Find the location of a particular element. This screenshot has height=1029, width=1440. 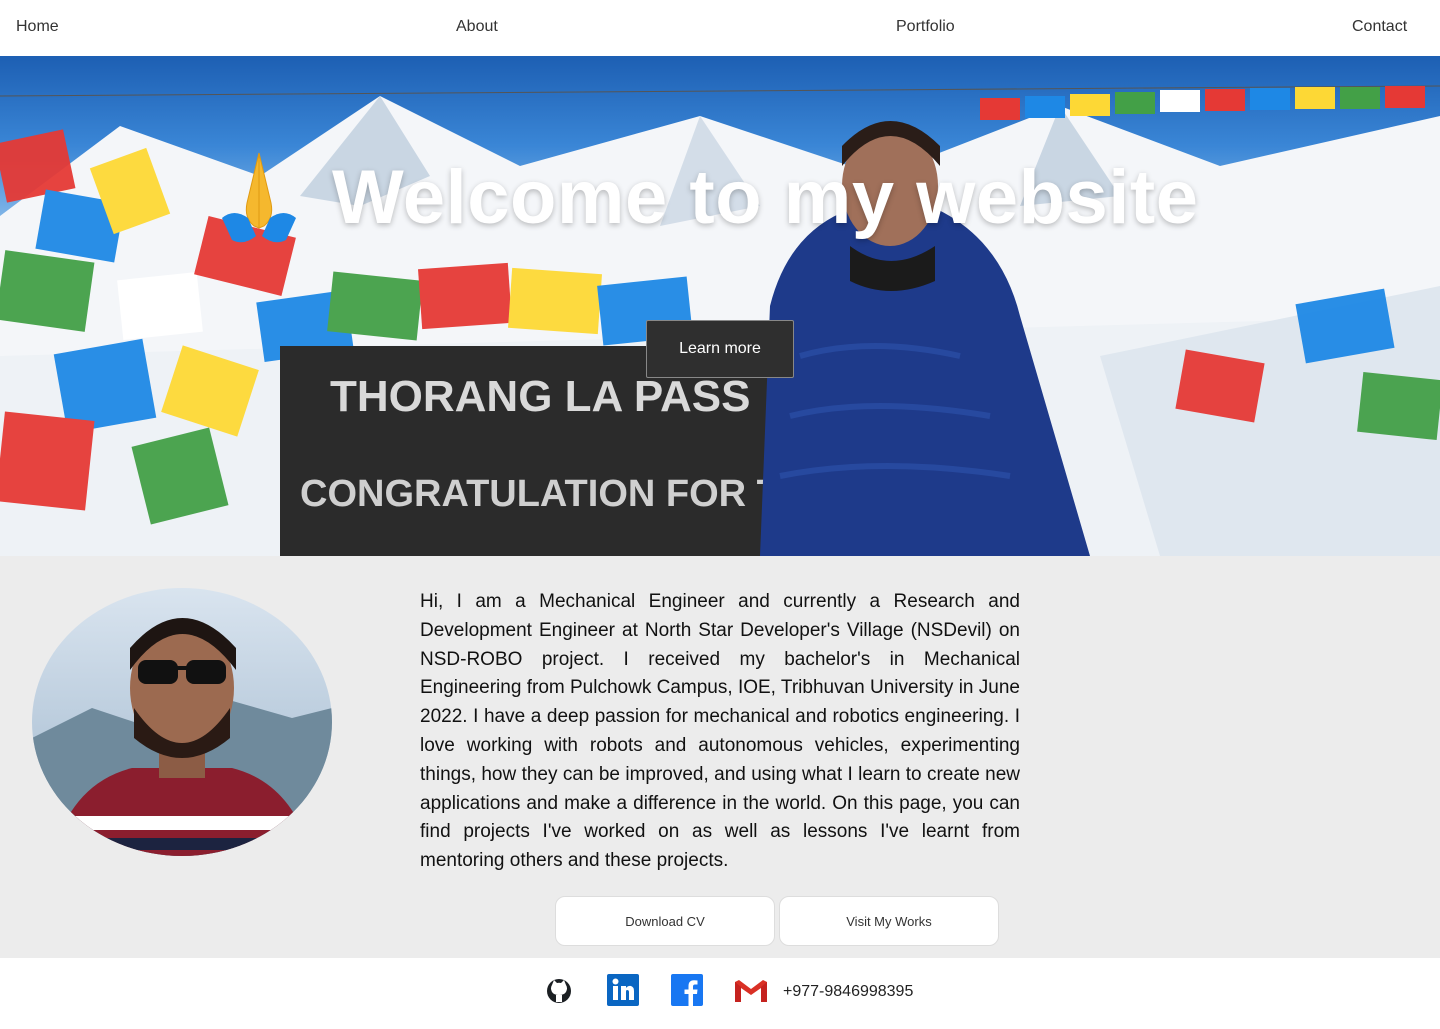

hero-title: Welcome to my website is located at coordinates (765, 197).